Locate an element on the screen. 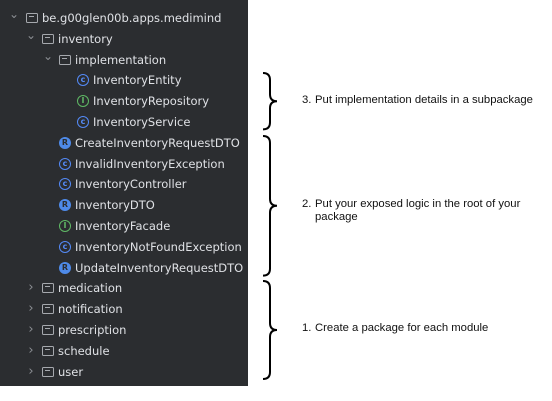  tree-item-label: implementation is located at coordinates (121, 59).